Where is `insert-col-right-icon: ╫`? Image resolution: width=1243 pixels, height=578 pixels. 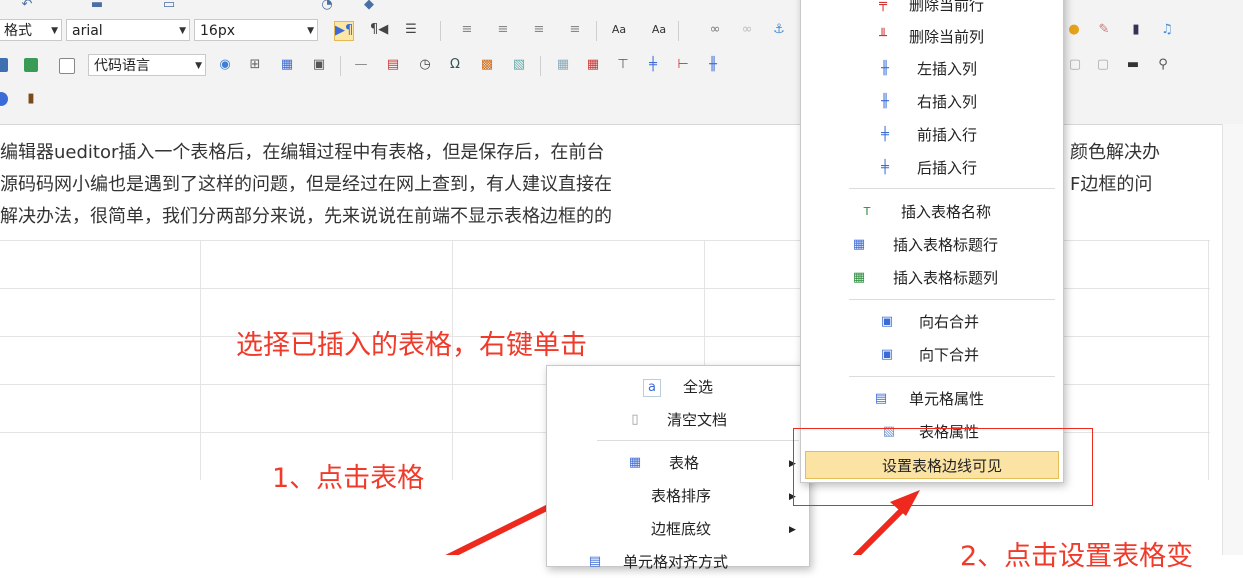 insert-col-right-icon: ╫ is located at coordinates (885, 101).